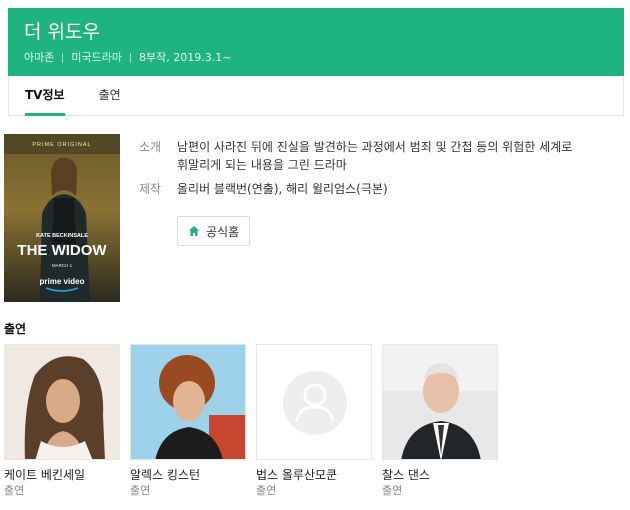 This screenshot has height=510, width=630. What do you see at coordinates (96, 57) in the screenshot?
I see `genre-label: 미국드라마` at bounding box center [96, 57].